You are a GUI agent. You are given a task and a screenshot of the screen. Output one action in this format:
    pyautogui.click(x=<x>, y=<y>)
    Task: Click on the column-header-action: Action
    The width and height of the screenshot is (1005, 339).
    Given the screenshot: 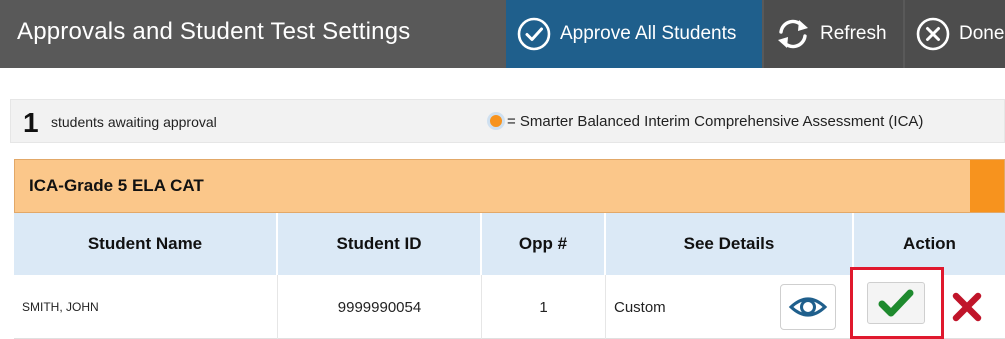 What is the action you would take?
    pyautogui.click(x=929, y=243)
    